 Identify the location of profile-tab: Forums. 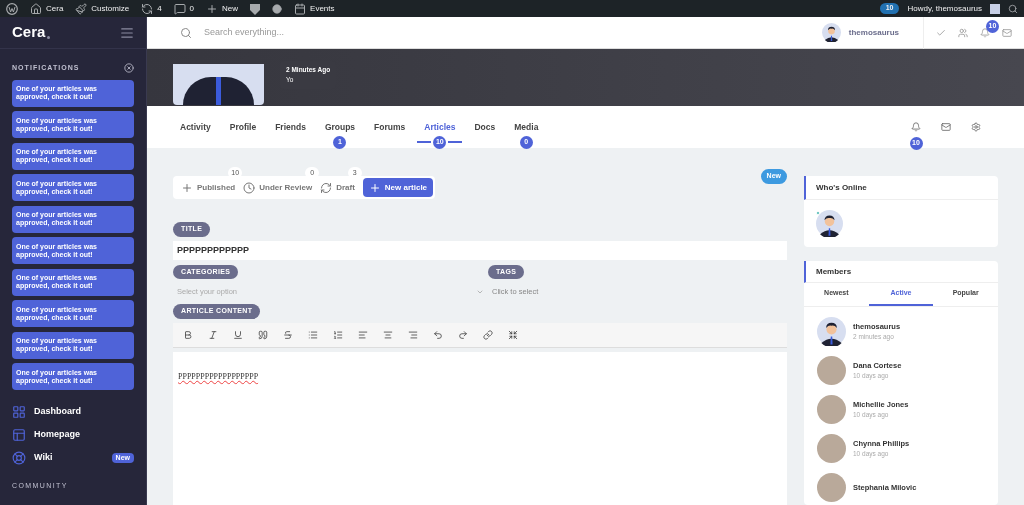
(390, 127).